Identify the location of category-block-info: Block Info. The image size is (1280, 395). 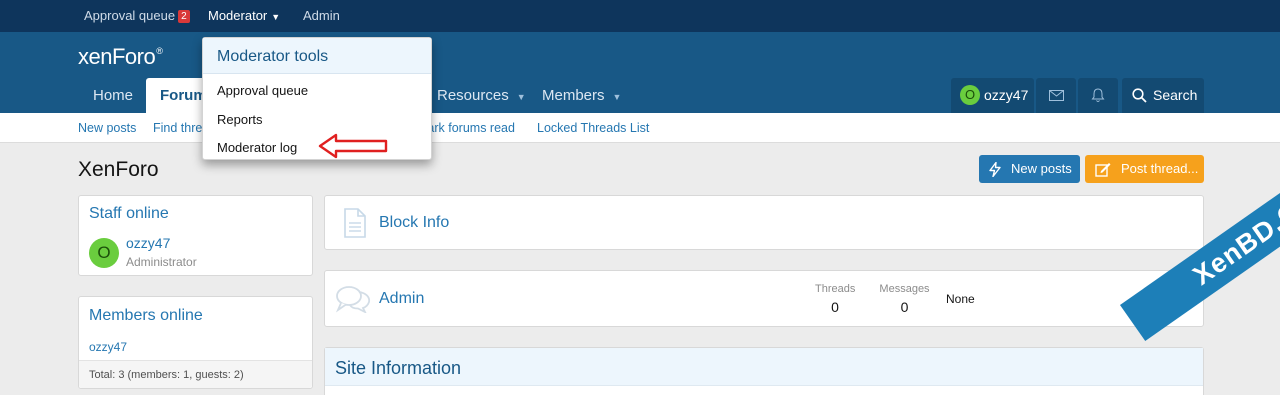
(764, 222).